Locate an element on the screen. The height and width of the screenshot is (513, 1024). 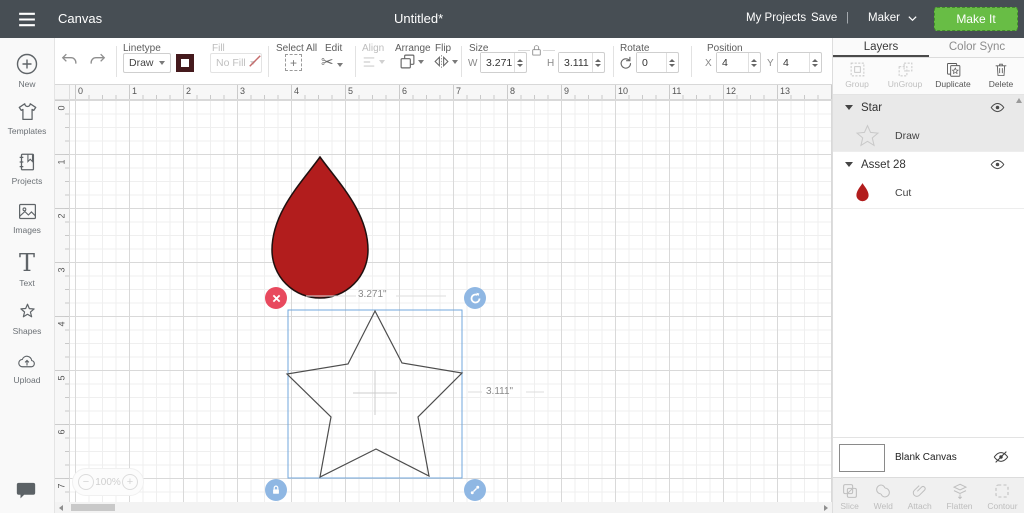
machine-selector: Maker is located at coordinates (893, 18).